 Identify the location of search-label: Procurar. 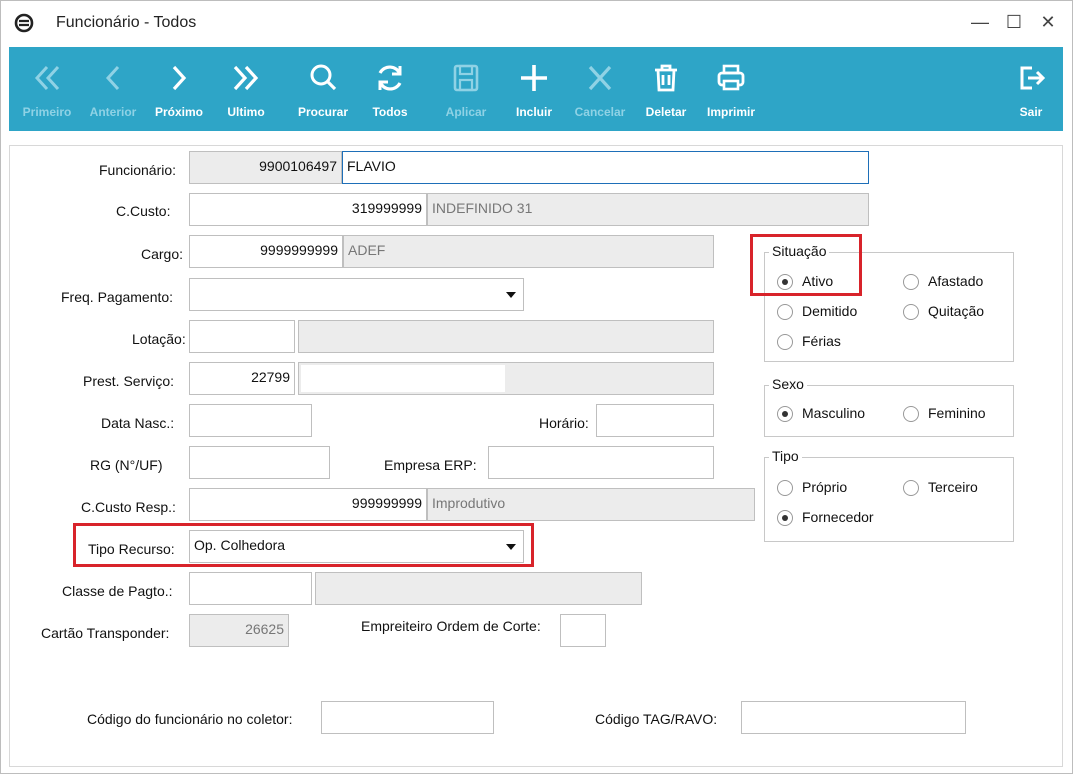
(323, 112).